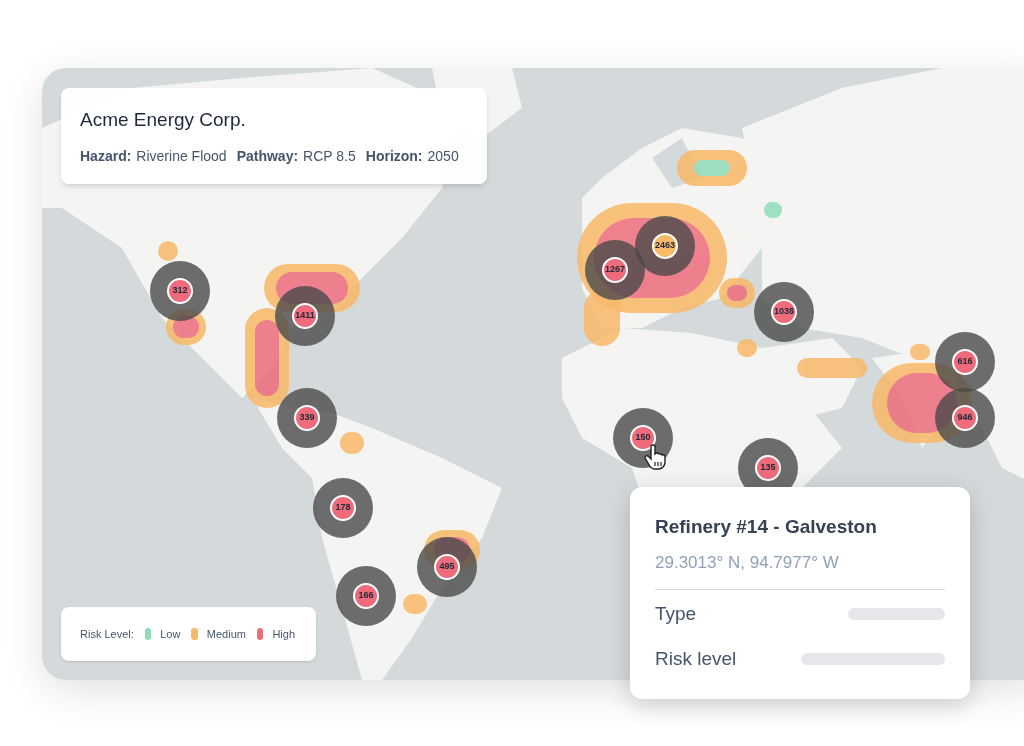 The width and height of the screenshot is (1024, 746). I want to click on cluster-count: 1411, so click(305, 316).